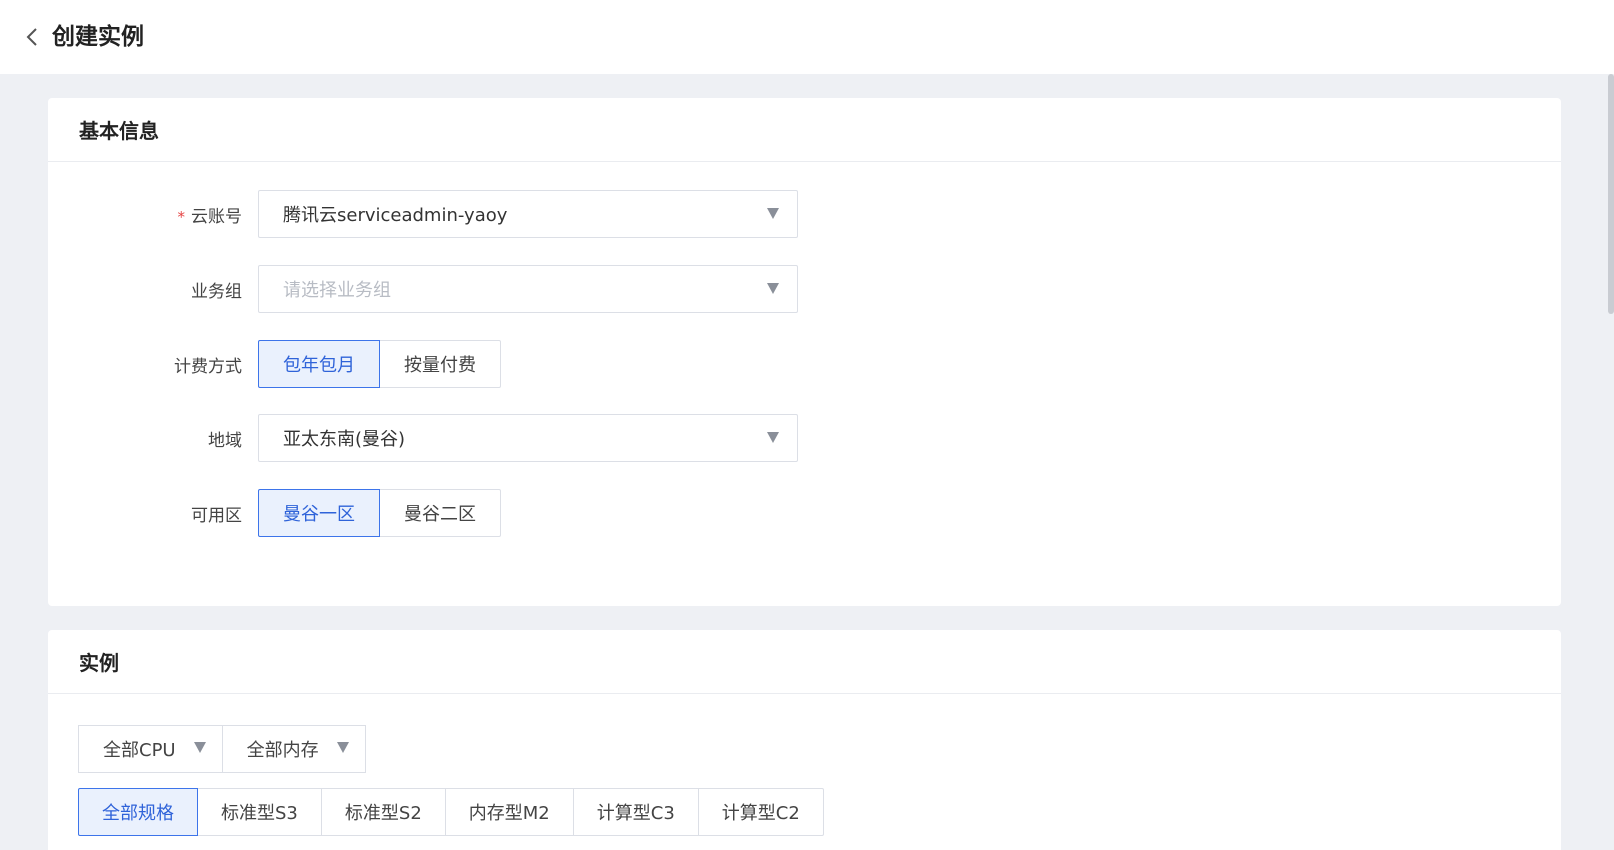  I want to click on instance-filters: 全部CPU 全部内存, so click(222, 749).